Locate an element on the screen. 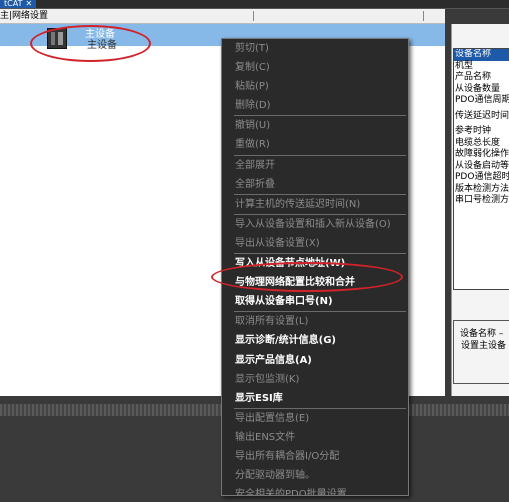 The width and height of the screenshot is (509, 502). property-row: PDO通信周期 is located at coordinates (481, 101).